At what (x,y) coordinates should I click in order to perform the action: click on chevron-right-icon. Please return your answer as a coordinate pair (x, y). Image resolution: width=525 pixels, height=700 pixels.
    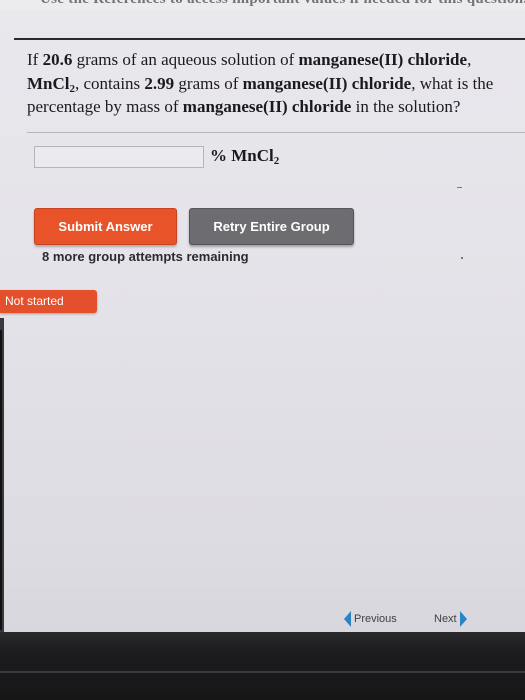
    Looking at the image, I should click on (463, 619).